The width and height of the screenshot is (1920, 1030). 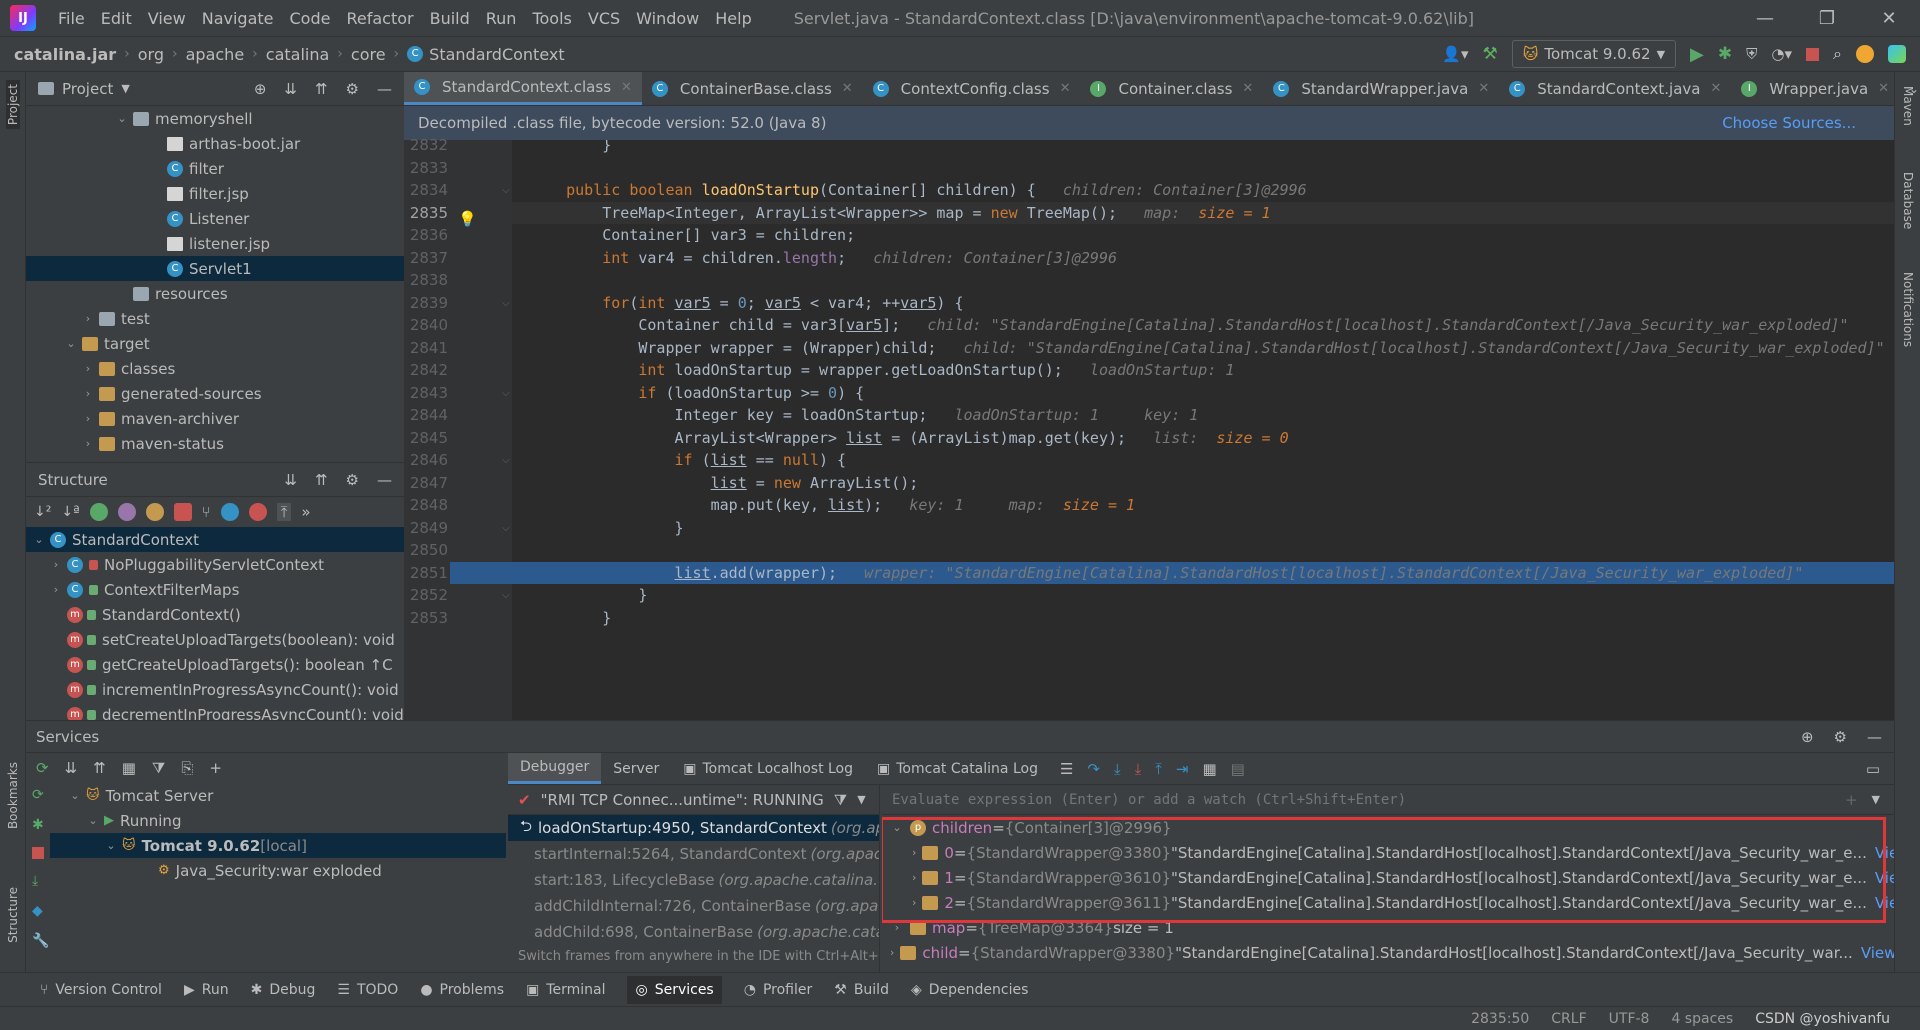 What do you see at coordinates (215, 689) in the screenshot?
I see `structure-panel-item: m incrementInProgressAsyncCount(): void` at bounding box center [215, 689].